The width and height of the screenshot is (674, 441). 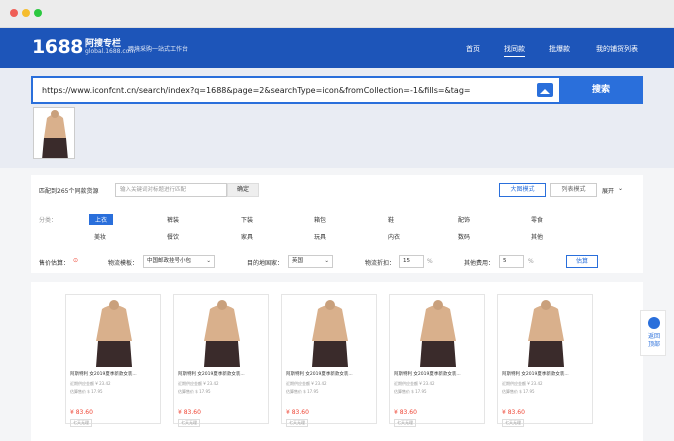 I want to click on template-select: 中国邮政挂号小包 ⌄, so click(x=179, y=261).